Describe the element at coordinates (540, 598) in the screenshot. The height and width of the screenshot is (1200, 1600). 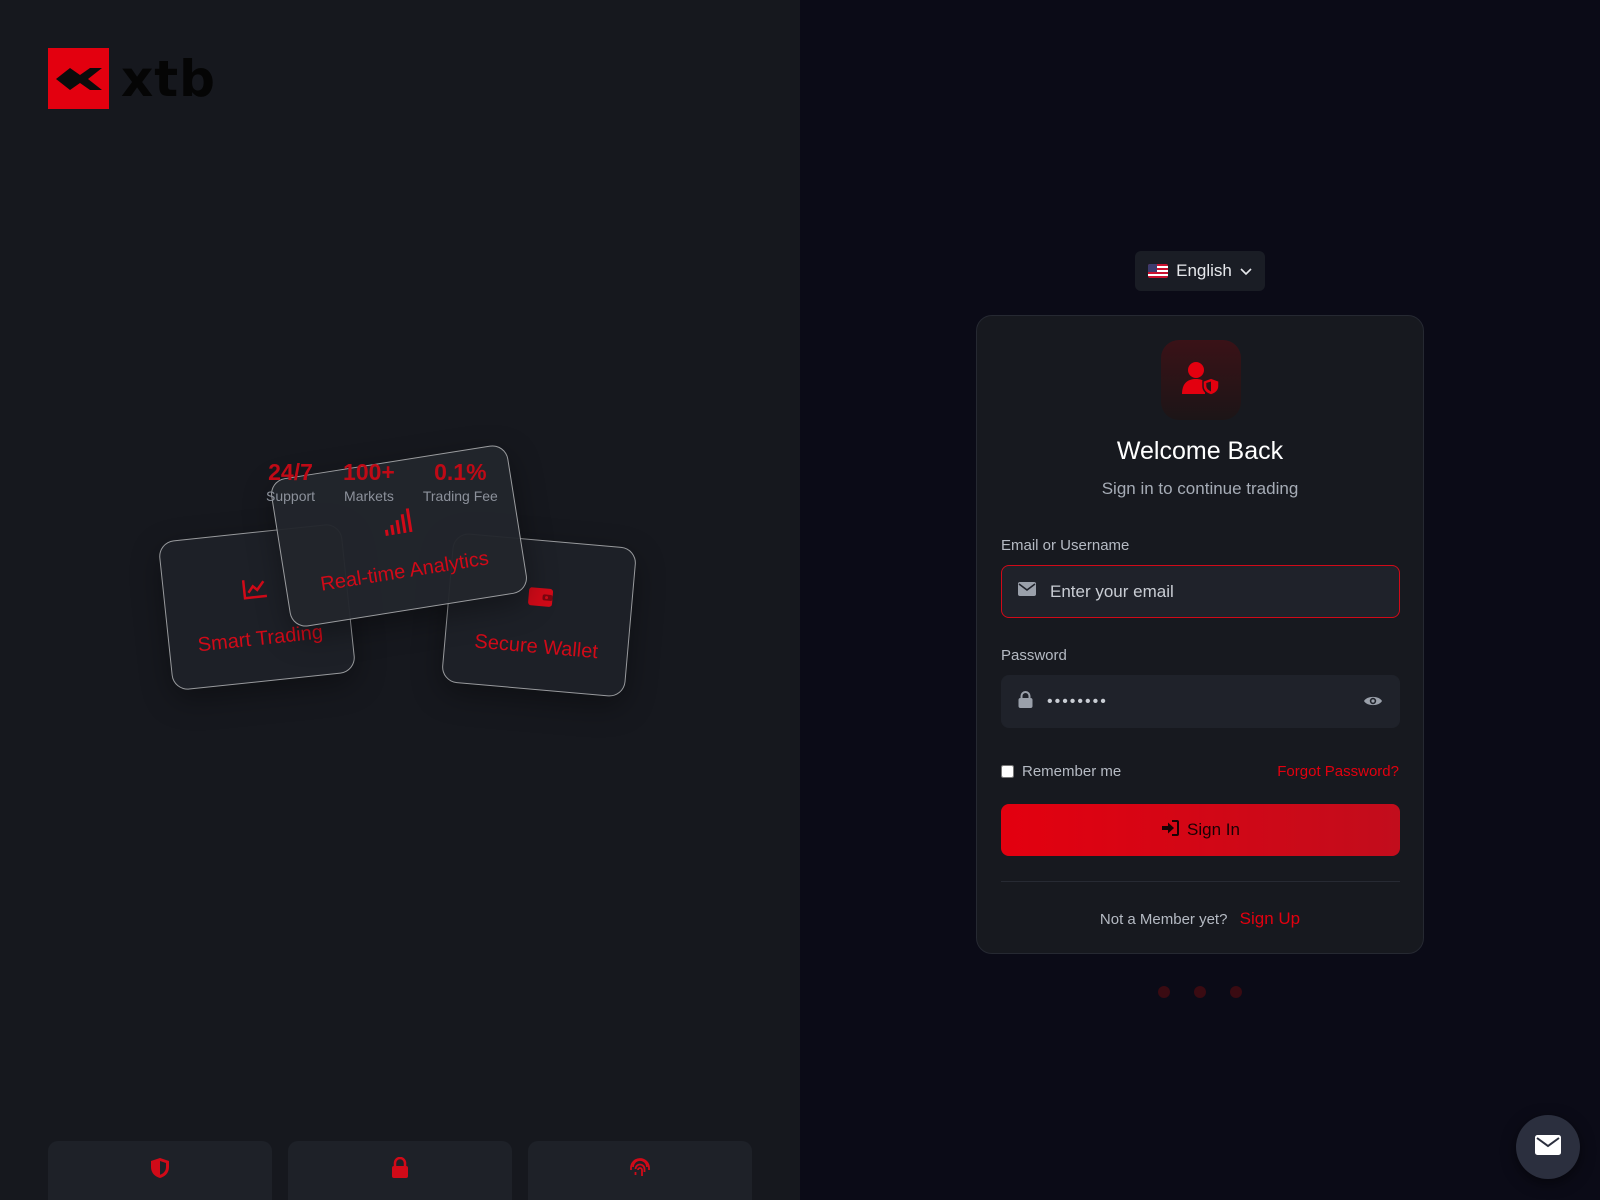
I see `wallet-icon` at that location.